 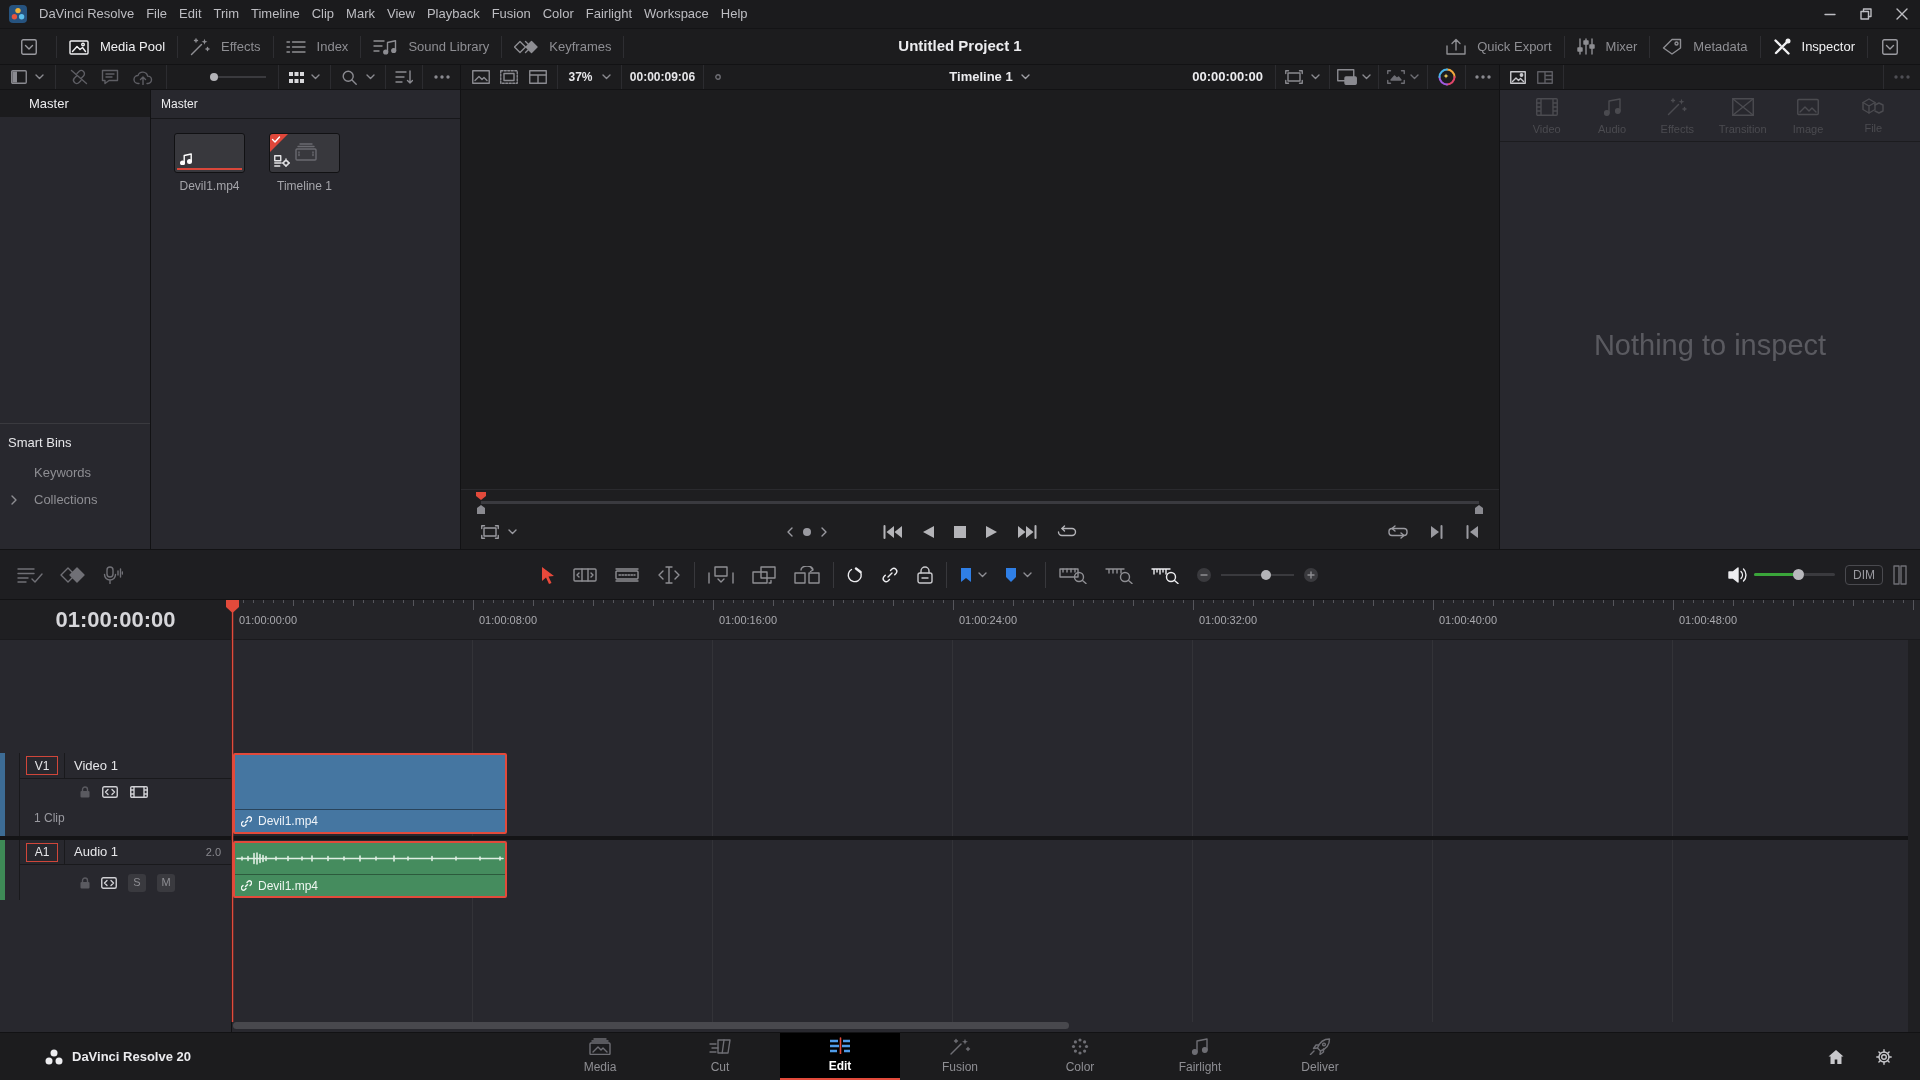 What do you see at coordinates (600, 1056) in the screenshot?
I see `page-tab: Media` at bounding box center [600, 1056].